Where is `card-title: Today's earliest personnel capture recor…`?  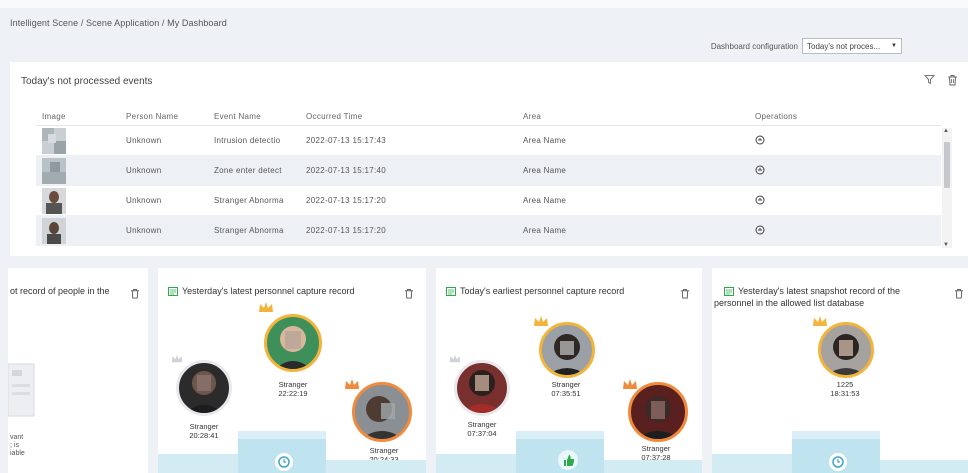
card-title: Today's earliest personnel capture recor… is located at coordinates (535, 291).